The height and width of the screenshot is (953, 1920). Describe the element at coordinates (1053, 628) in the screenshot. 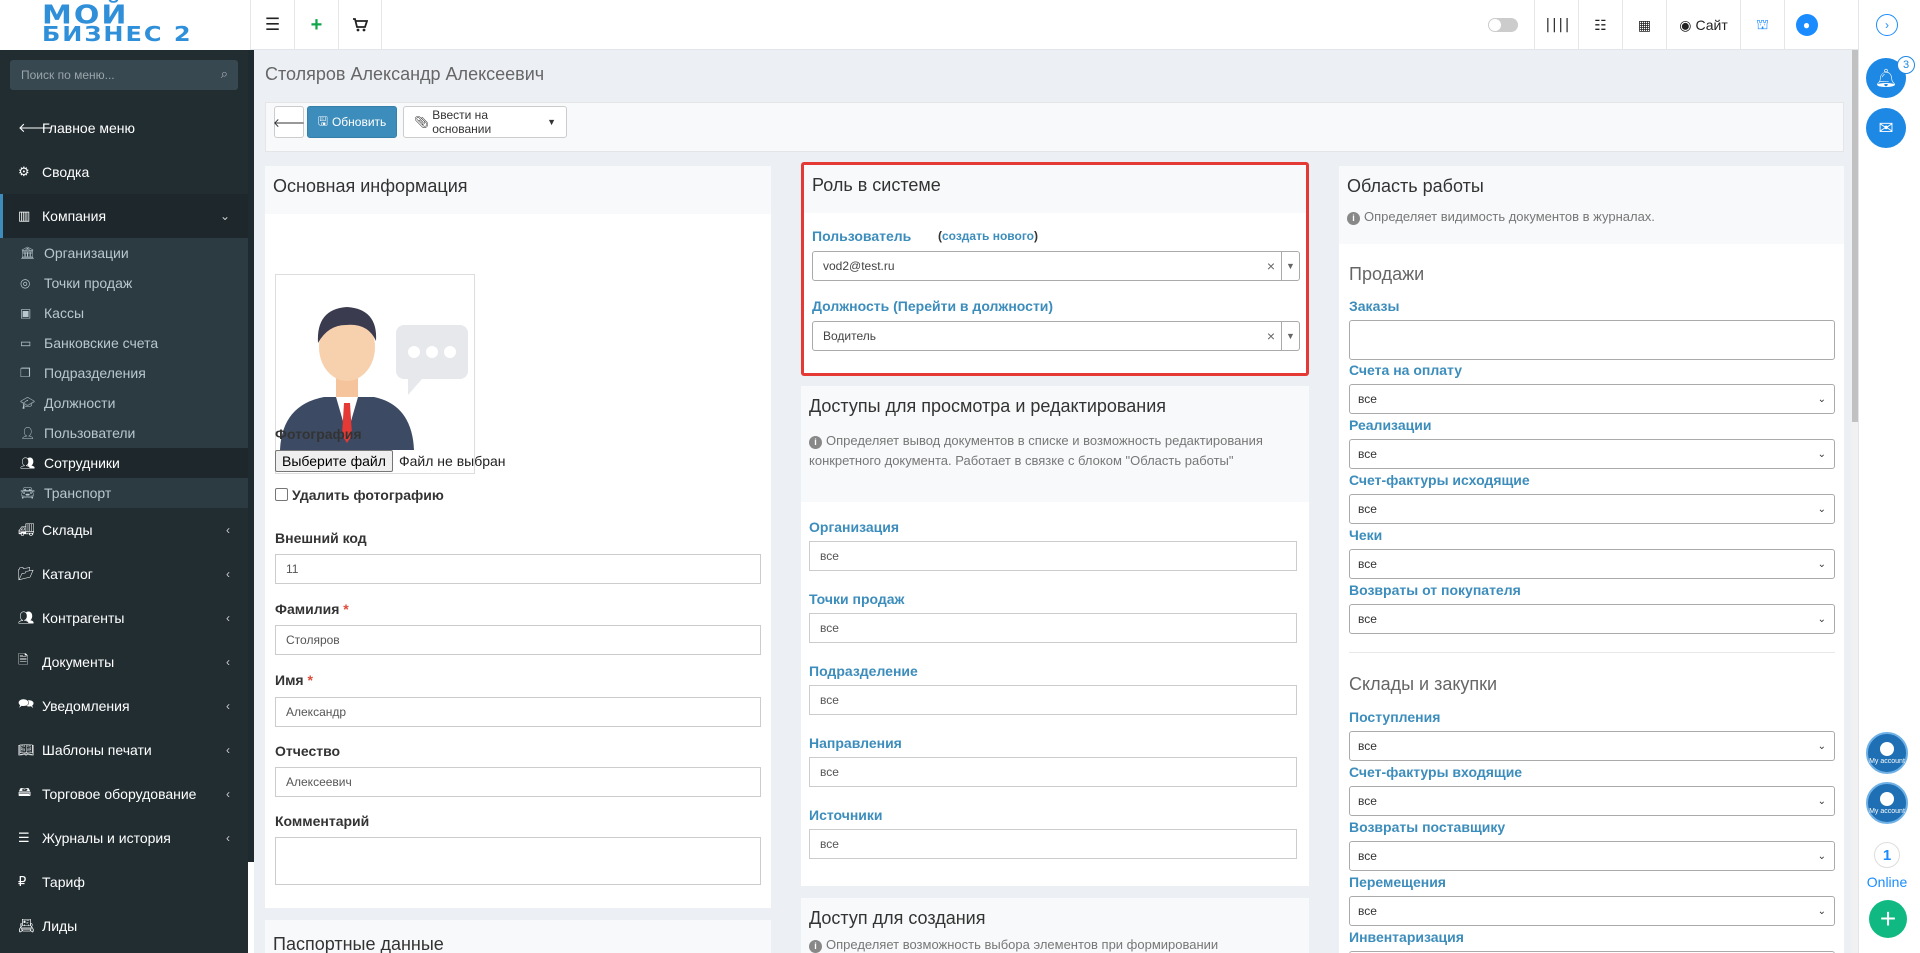

I see `points-of-sale-field: все` at that location.